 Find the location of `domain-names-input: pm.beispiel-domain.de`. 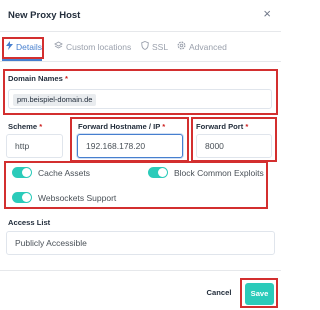

domain-names-input: pm.beispiel-domain.de is located at coordinates (140, 99).